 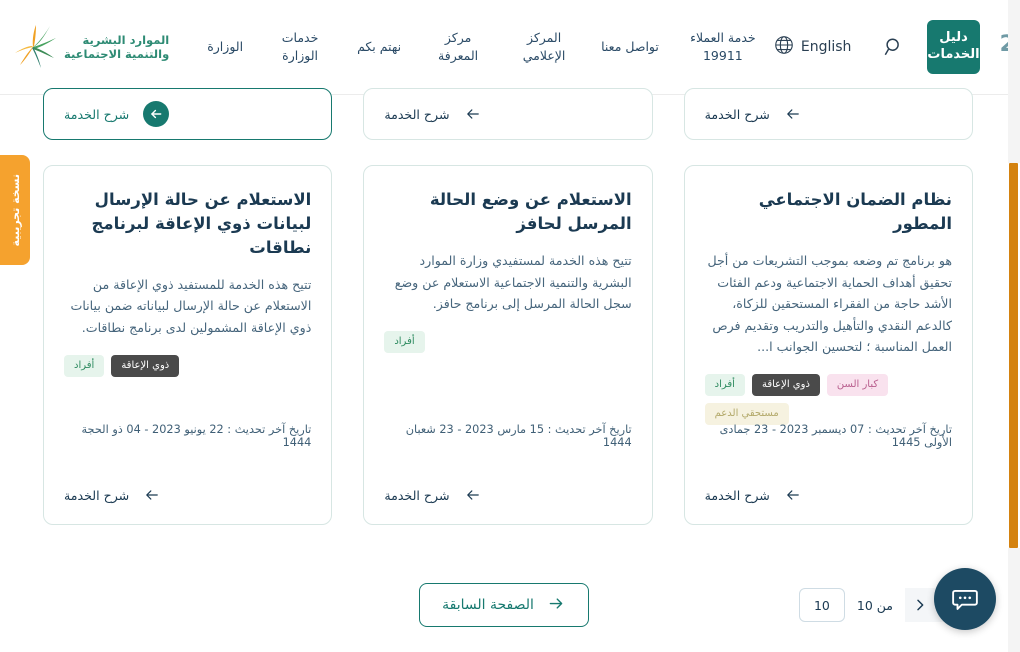 What do you see at coordinates (488, 605) in the screenshot?
I see `previous-page-cta-label: الصفحة السابقة` at bounding box center [488, 605].